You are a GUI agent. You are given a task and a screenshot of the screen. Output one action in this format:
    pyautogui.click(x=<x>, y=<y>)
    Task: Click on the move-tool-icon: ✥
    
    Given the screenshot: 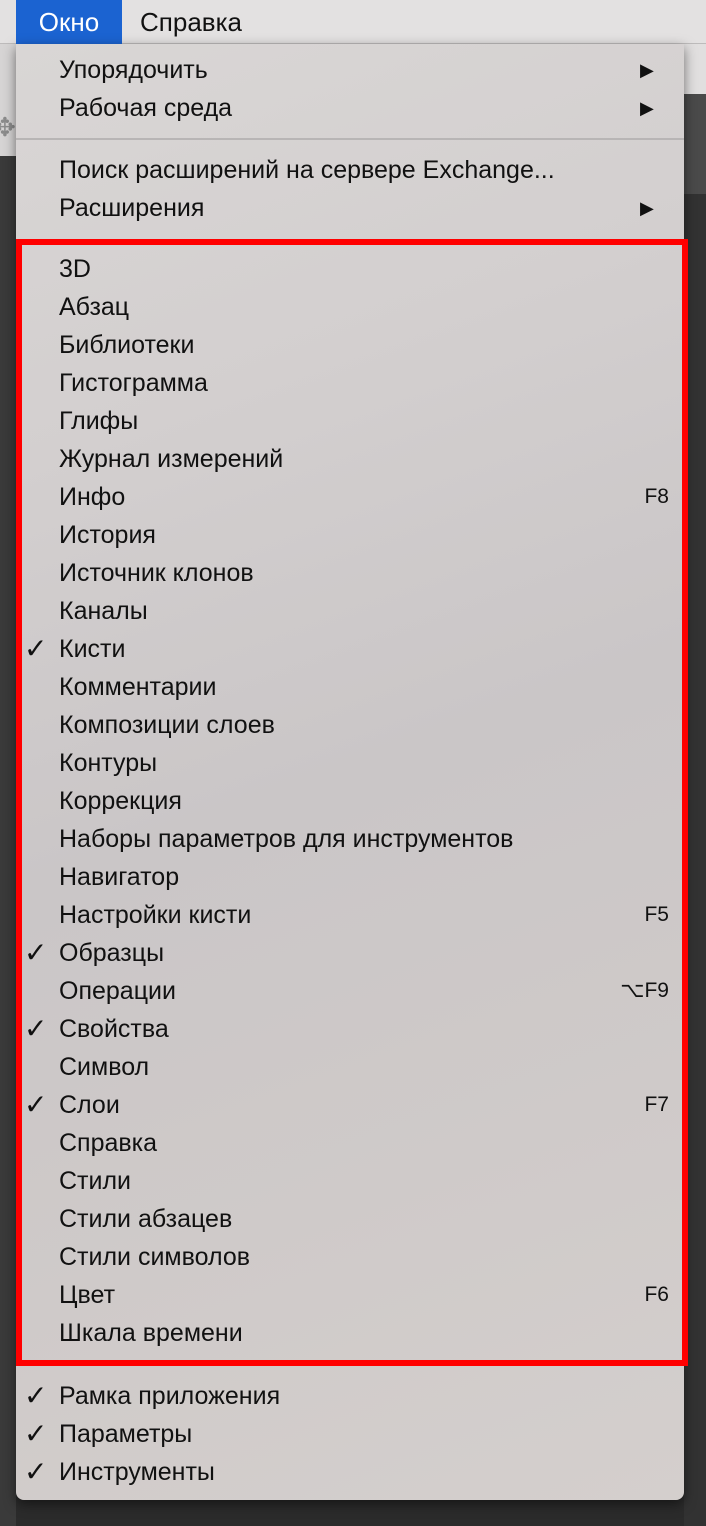 What is the action you would take?
    pyautogui.click(x=8, y=127)
    